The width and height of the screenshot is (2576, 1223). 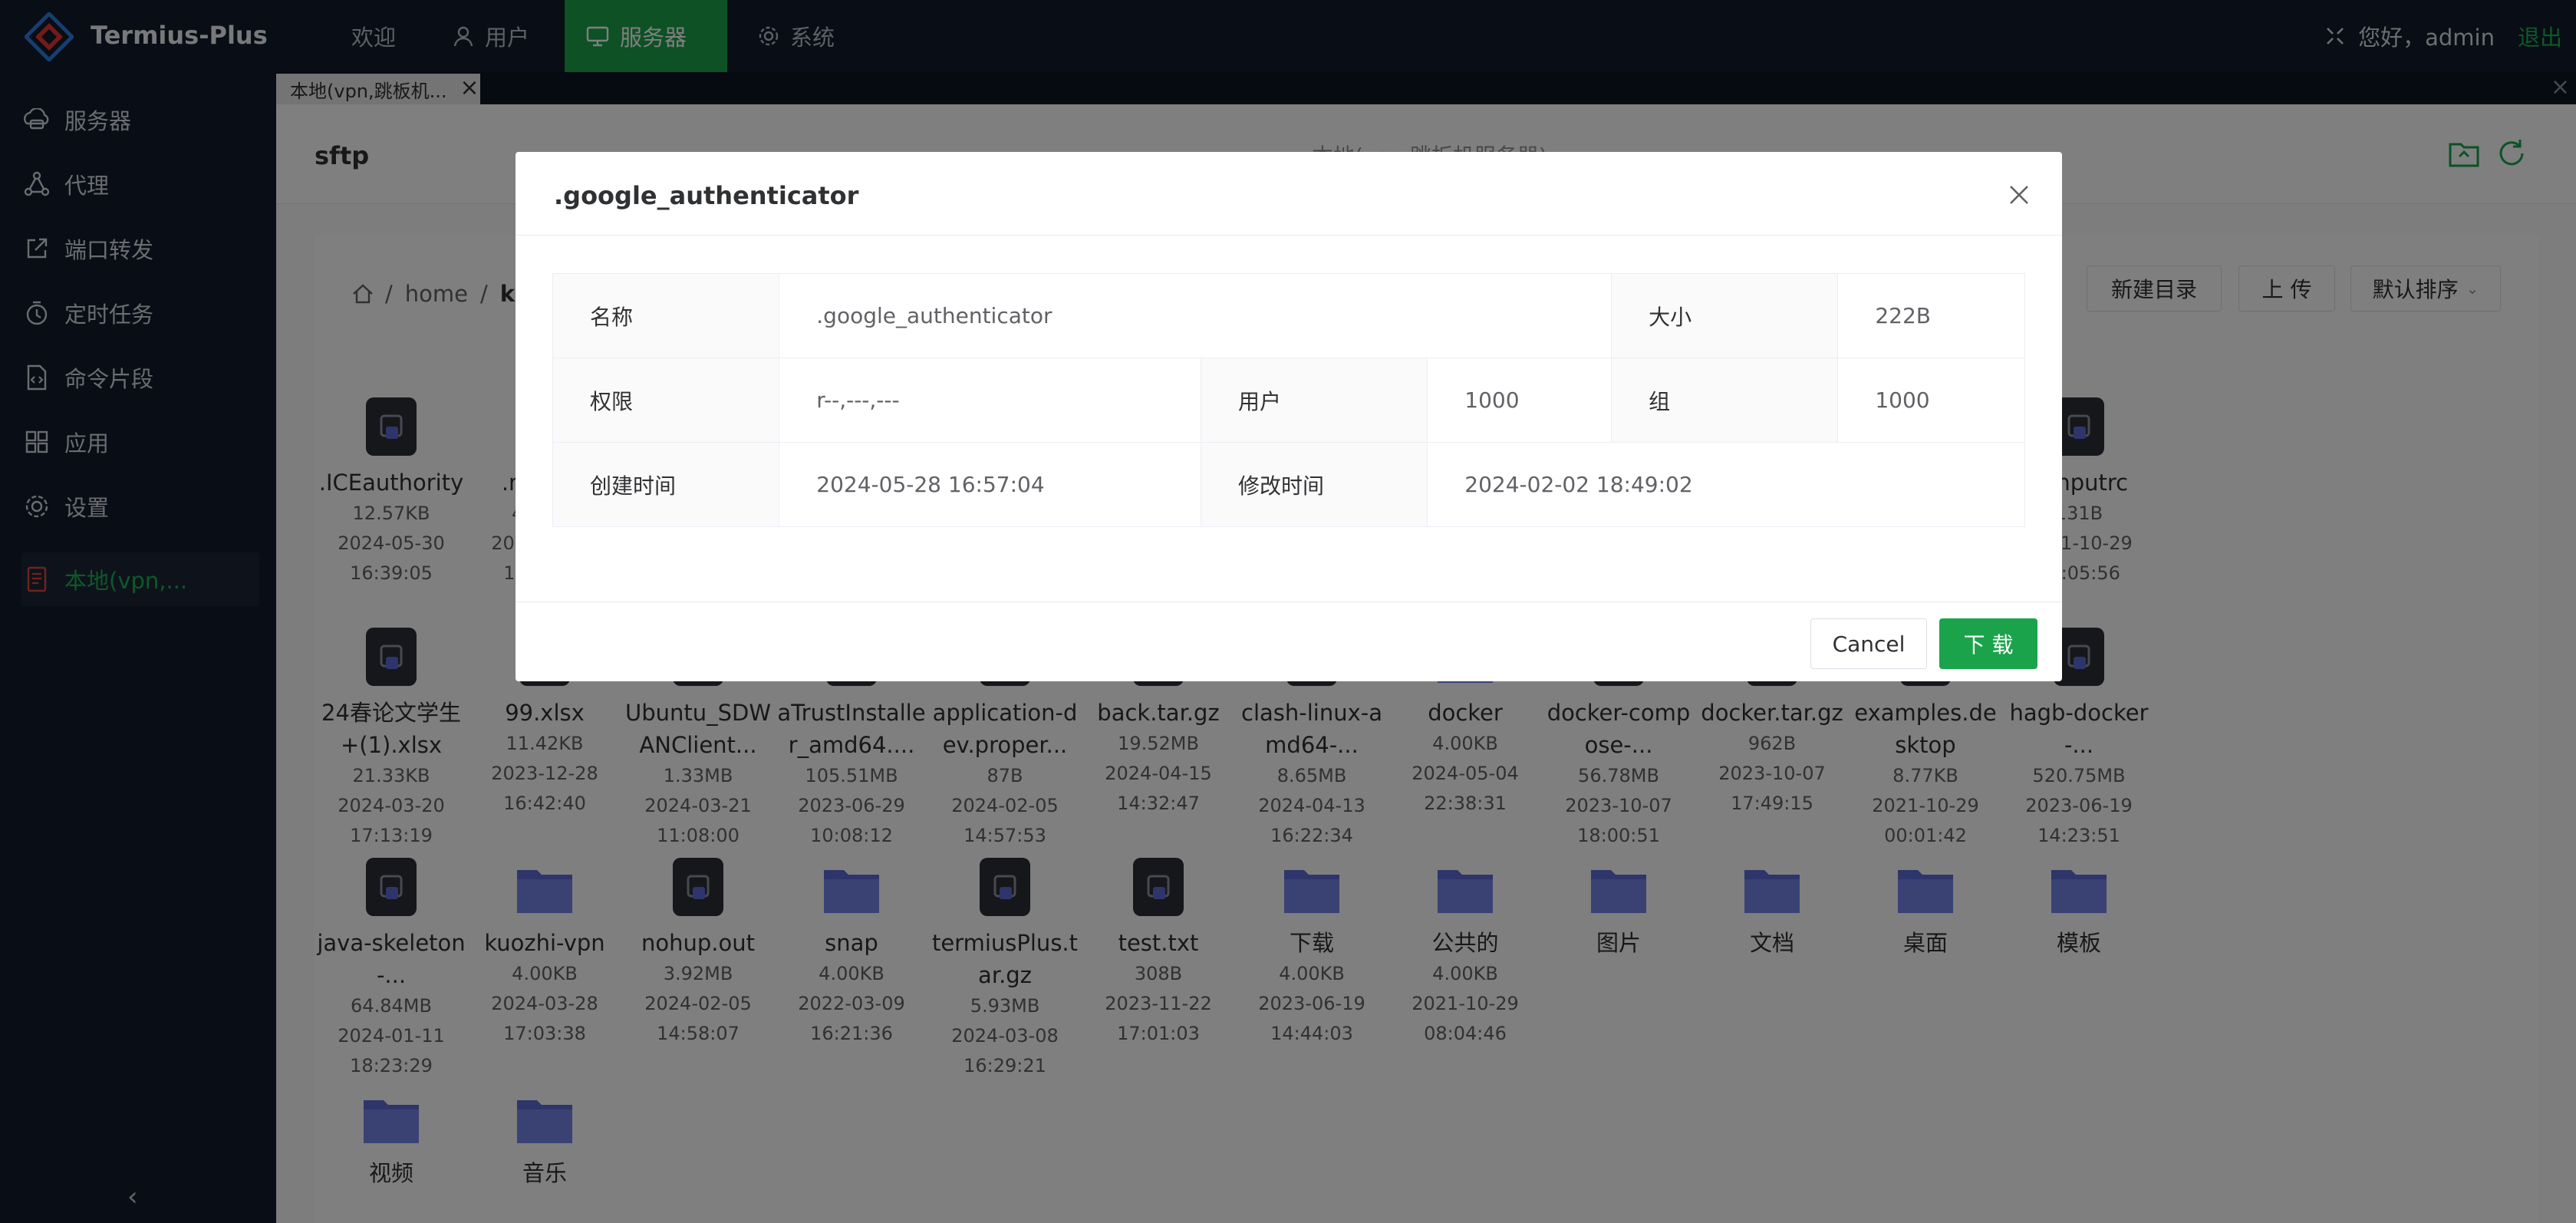 I want to click on cancel-button: Cancel, so click(x=1868, y=643).